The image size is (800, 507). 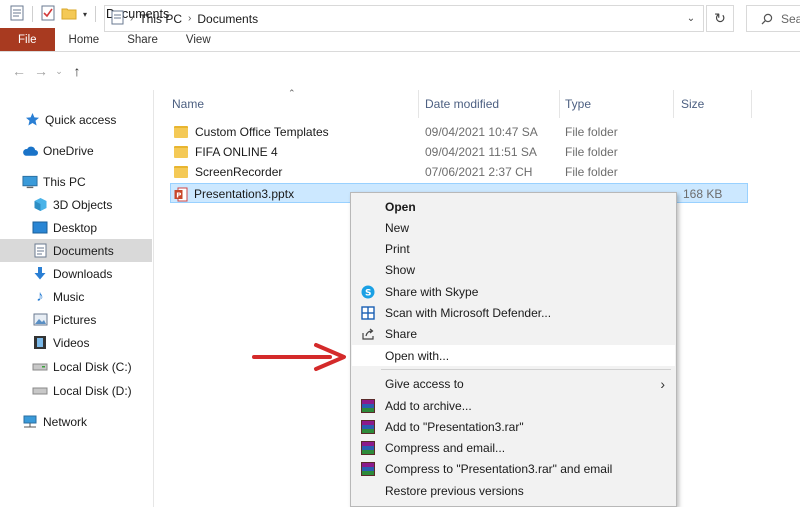 I want to click on tab-file: File, so click(x=27, y=39).